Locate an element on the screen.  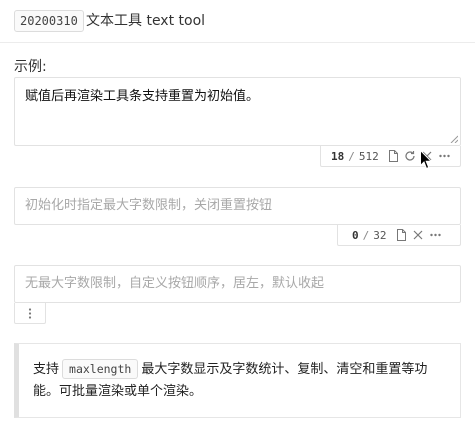
clear-icon is located at coordinates (418, 235).